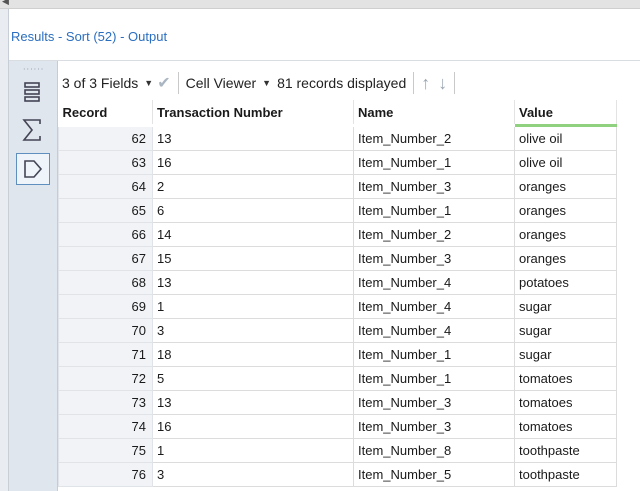  Describe the element at coordinates (324, 35) in the screenshot. I see `results-header: Results - Sort (52) - Output` at that location.